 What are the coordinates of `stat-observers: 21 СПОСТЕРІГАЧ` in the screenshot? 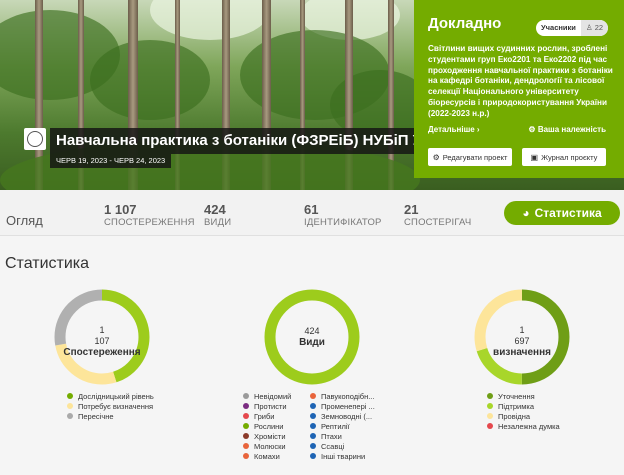 It's located at (437, 215).